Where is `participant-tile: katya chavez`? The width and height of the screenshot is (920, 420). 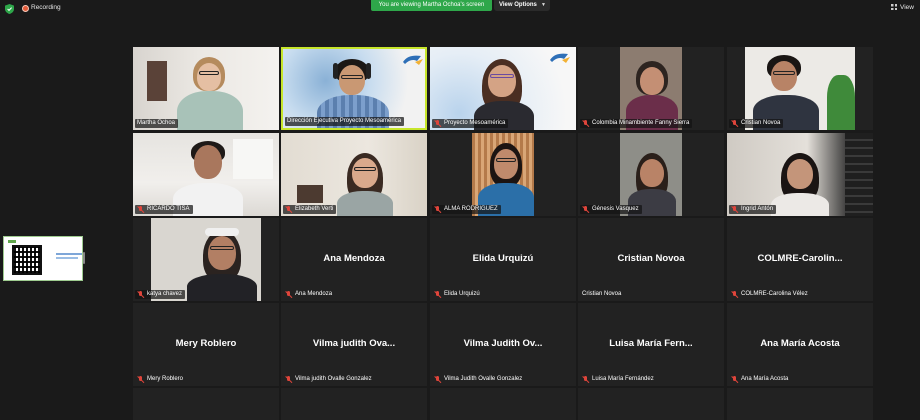
participant-tile: katya chavez is located at coordinates (206, 259).